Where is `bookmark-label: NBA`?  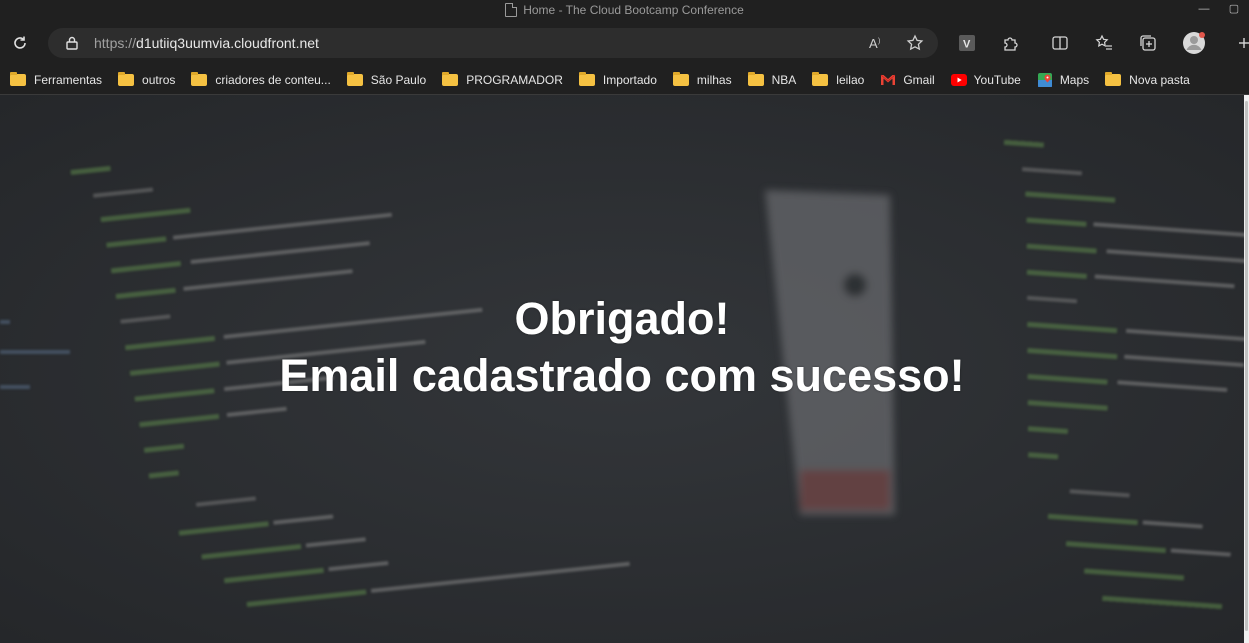
bookmark-label: NBA is located at coordinates (784, 80).